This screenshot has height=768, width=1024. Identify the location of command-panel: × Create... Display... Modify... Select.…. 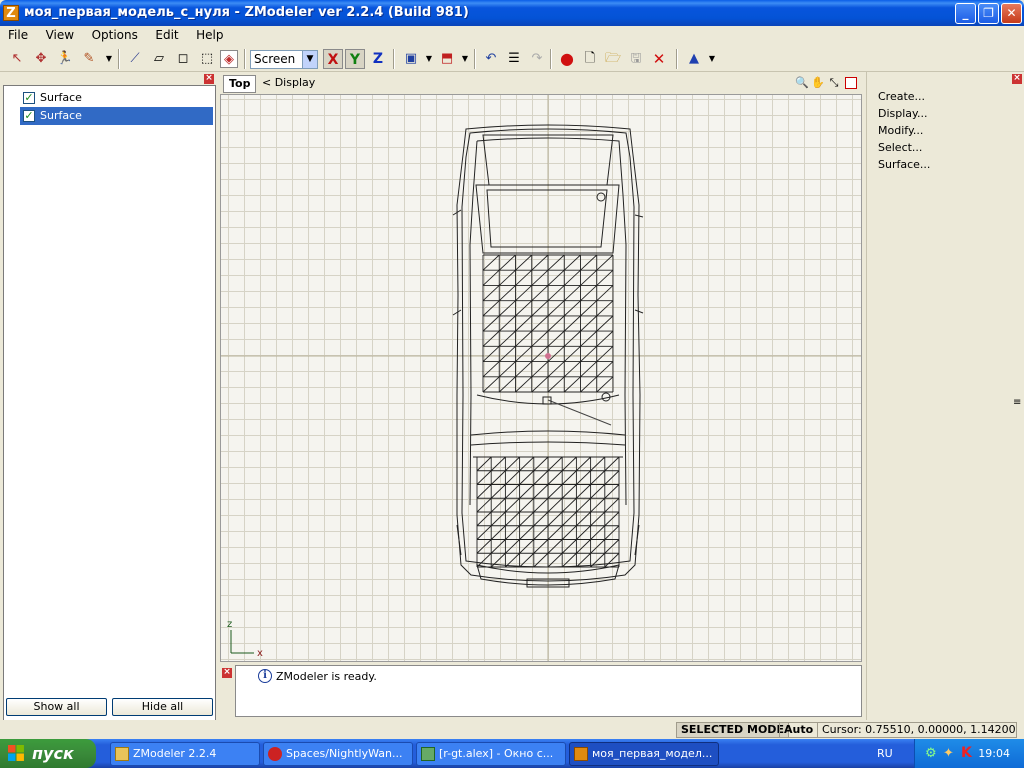
(945, 396).